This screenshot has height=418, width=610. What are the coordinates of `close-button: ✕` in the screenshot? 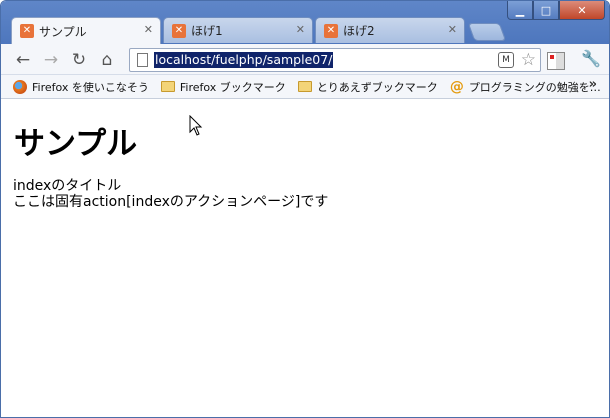 It's located at (582, 10).